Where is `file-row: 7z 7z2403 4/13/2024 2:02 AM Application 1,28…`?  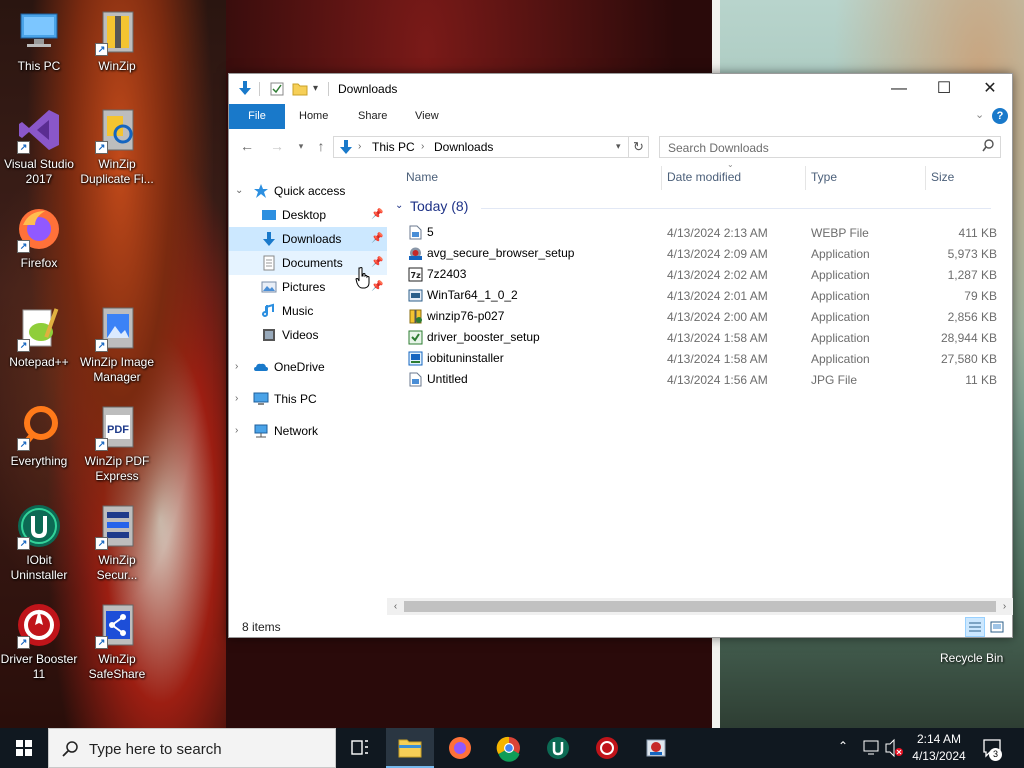
file-row: 7z 7z2403 4/13/2024 2:02 AM Application 1,28… is located at coordinates (703, 274).